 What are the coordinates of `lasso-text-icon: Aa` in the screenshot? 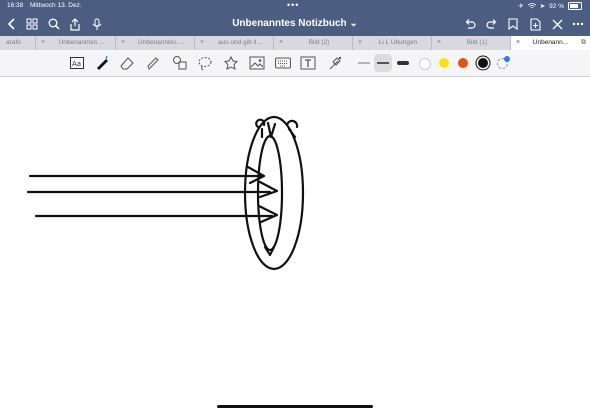 It's located at (77, 63).